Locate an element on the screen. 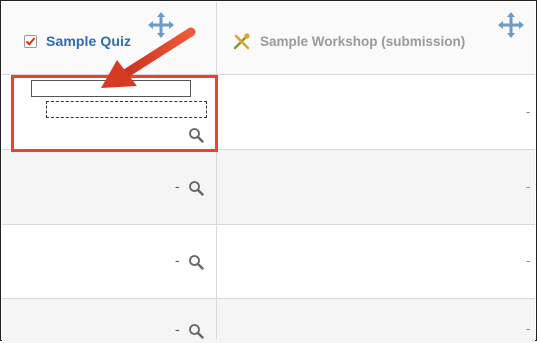 Image resolution: width=537 pixels, height=343 pixels. pointer-arrow-icon is located at coordinates (148, 57).